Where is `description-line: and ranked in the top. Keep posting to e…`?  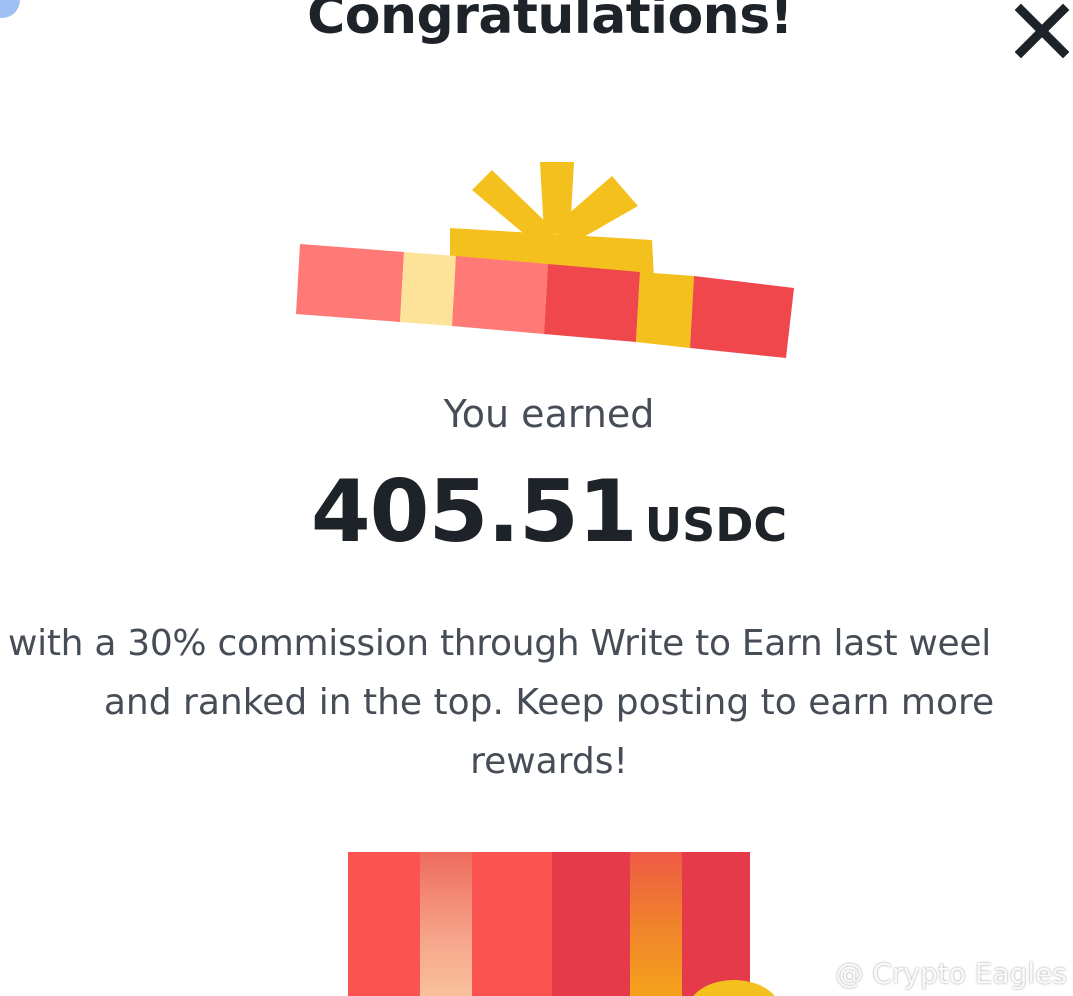
description-line: and ranked in the top. Keep posting to e… is located at coordinates (549, 702).